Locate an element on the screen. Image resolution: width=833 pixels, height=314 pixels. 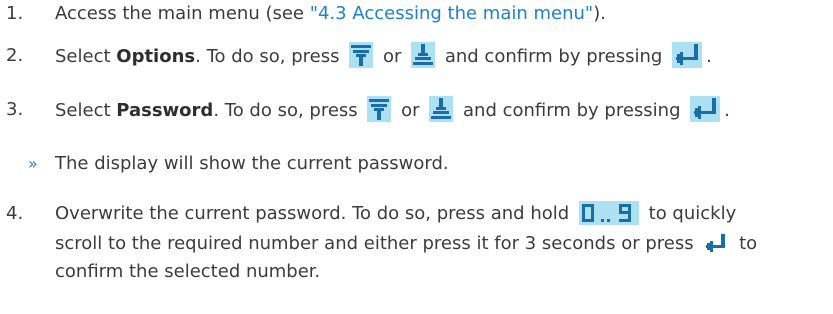
step-number: 2. is located at coordinates (15, 55).